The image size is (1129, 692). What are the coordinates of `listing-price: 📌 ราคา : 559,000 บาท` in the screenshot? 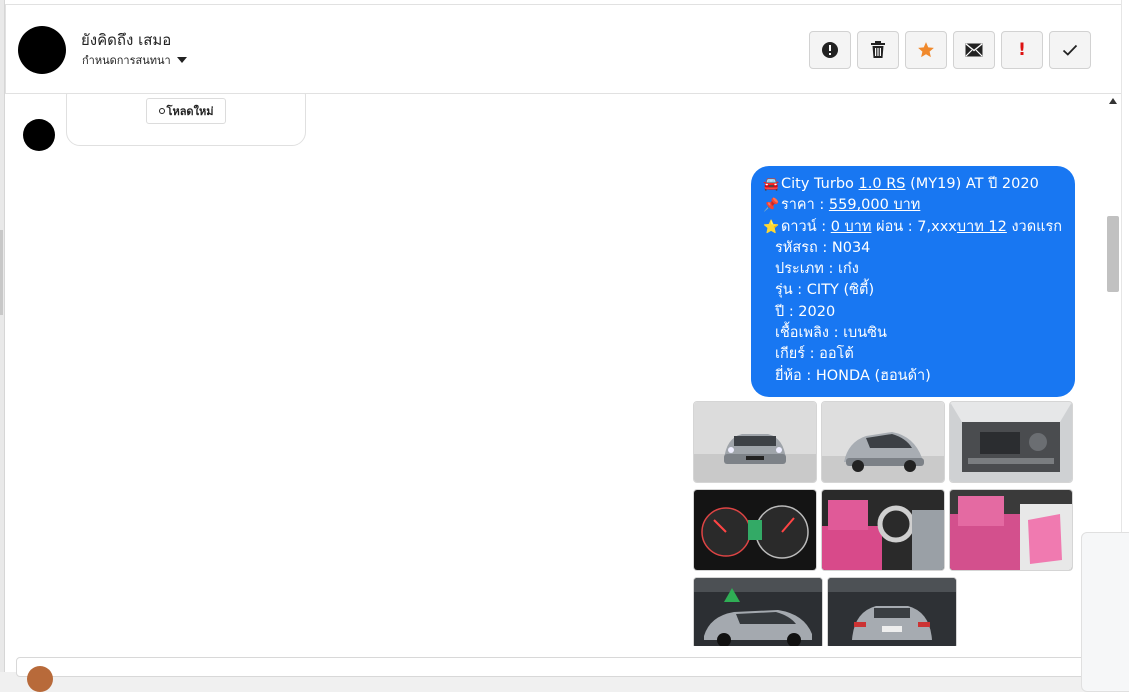 It's located at (913, 205).